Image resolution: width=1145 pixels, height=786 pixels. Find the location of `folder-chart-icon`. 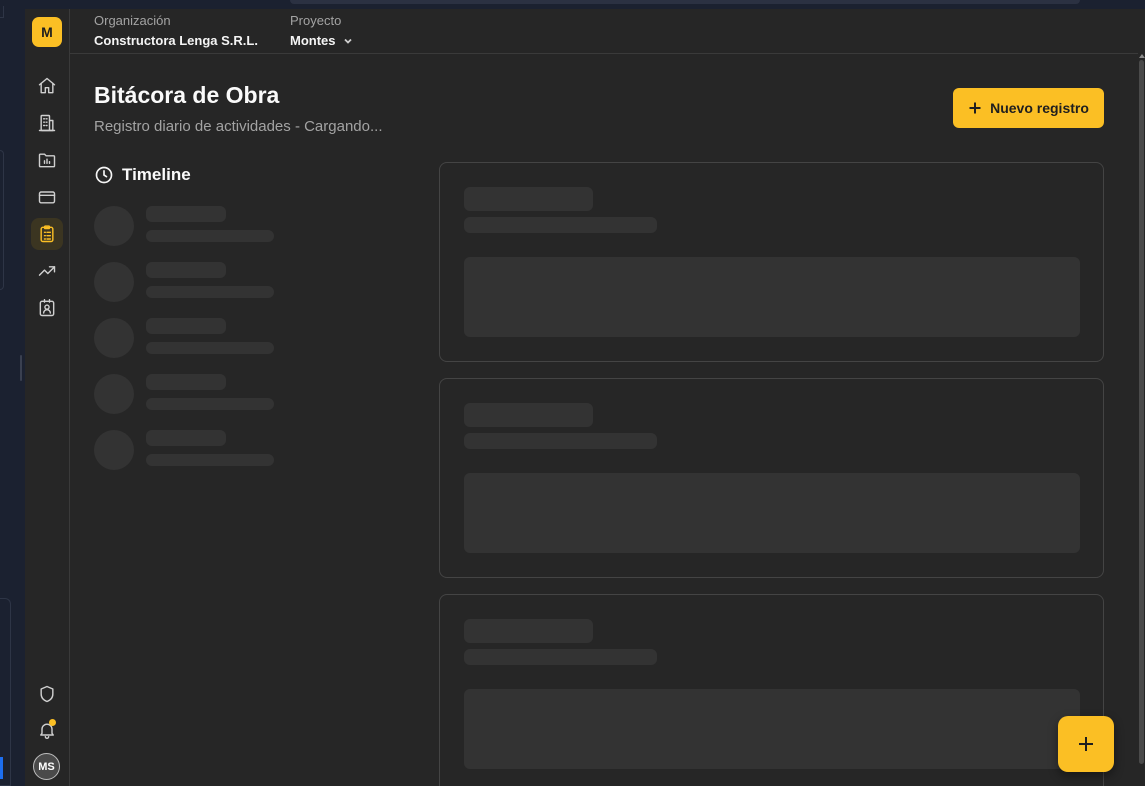

folder-chart-icon is located at coordinates (47, 160).